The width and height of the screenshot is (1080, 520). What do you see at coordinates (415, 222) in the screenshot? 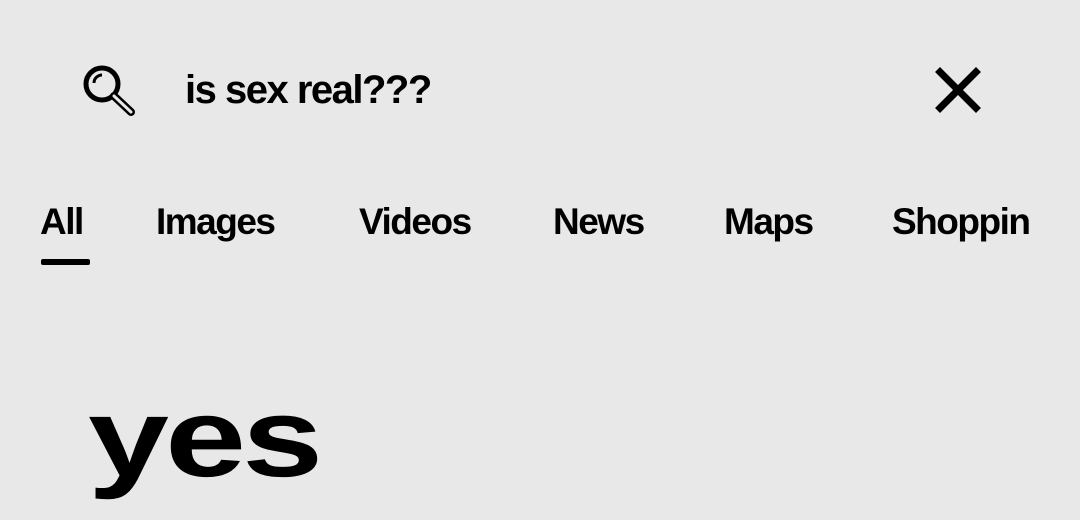
I see `tab-videos: Videos` at bounding box center [415, 222].